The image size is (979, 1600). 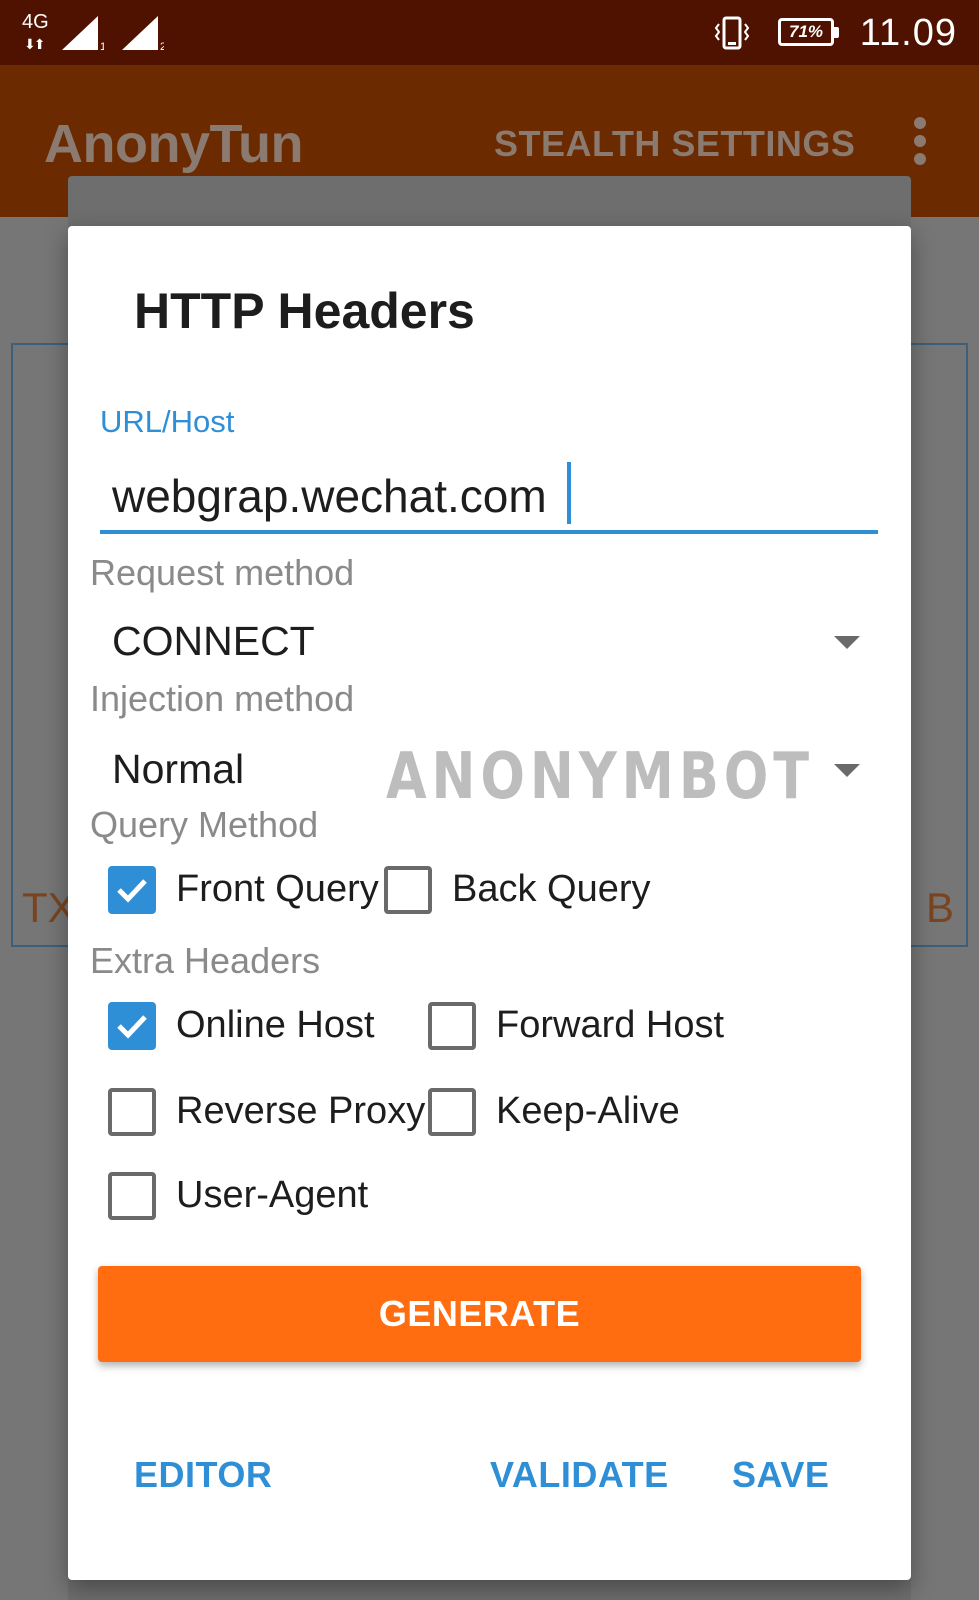 I want to click on stealth-settings-button: STEALTH SETTINGS, so click(x=674, y=144).